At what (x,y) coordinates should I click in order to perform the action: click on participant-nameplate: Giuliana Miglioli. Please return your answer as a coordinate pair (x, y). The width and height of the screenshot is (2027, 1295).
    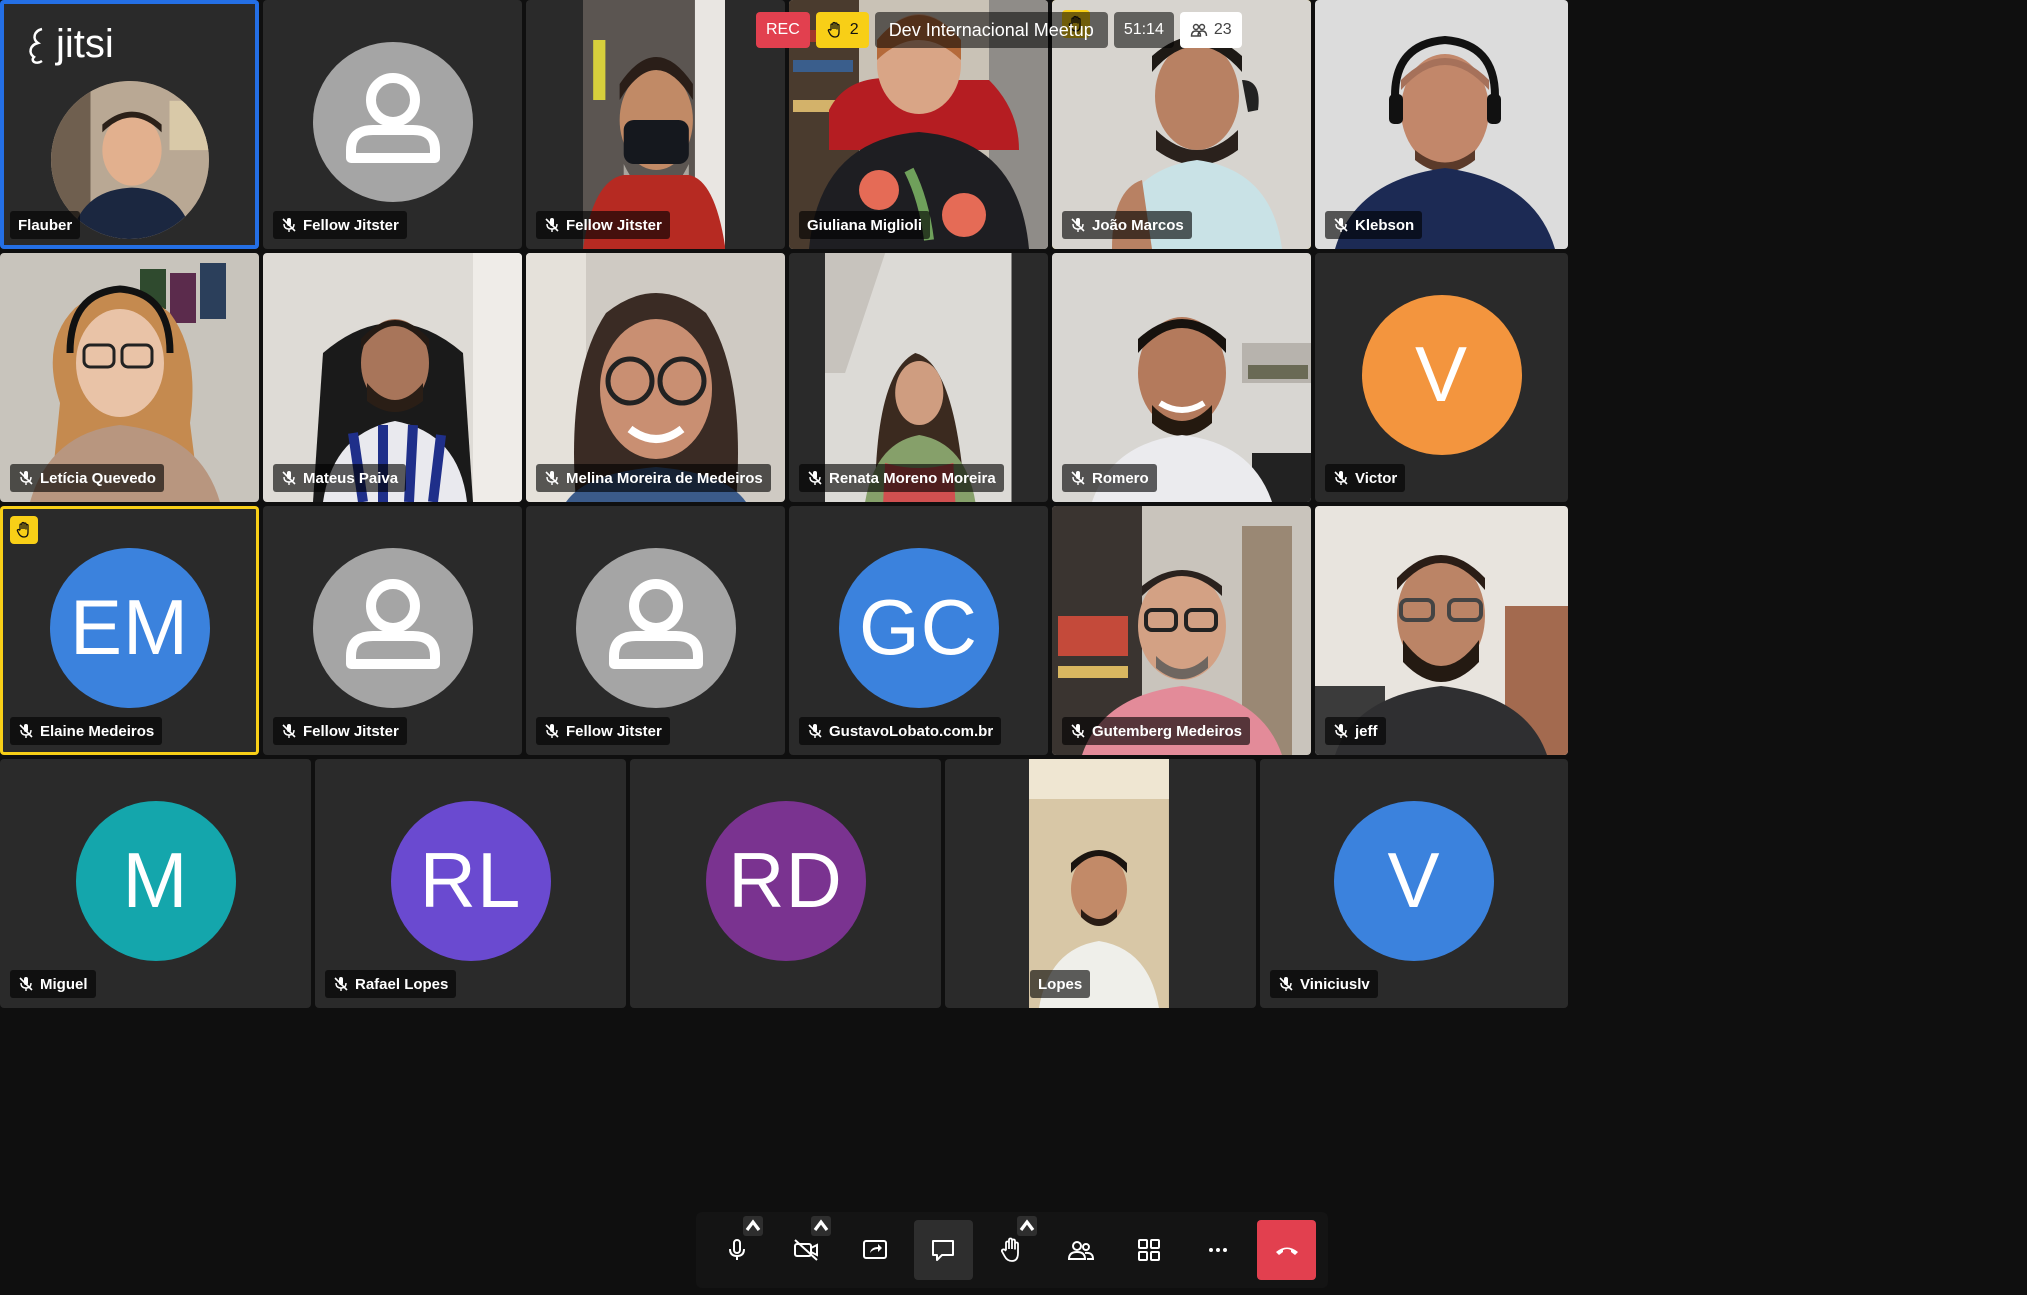
    Looking at the image, I should click on (865, 225).